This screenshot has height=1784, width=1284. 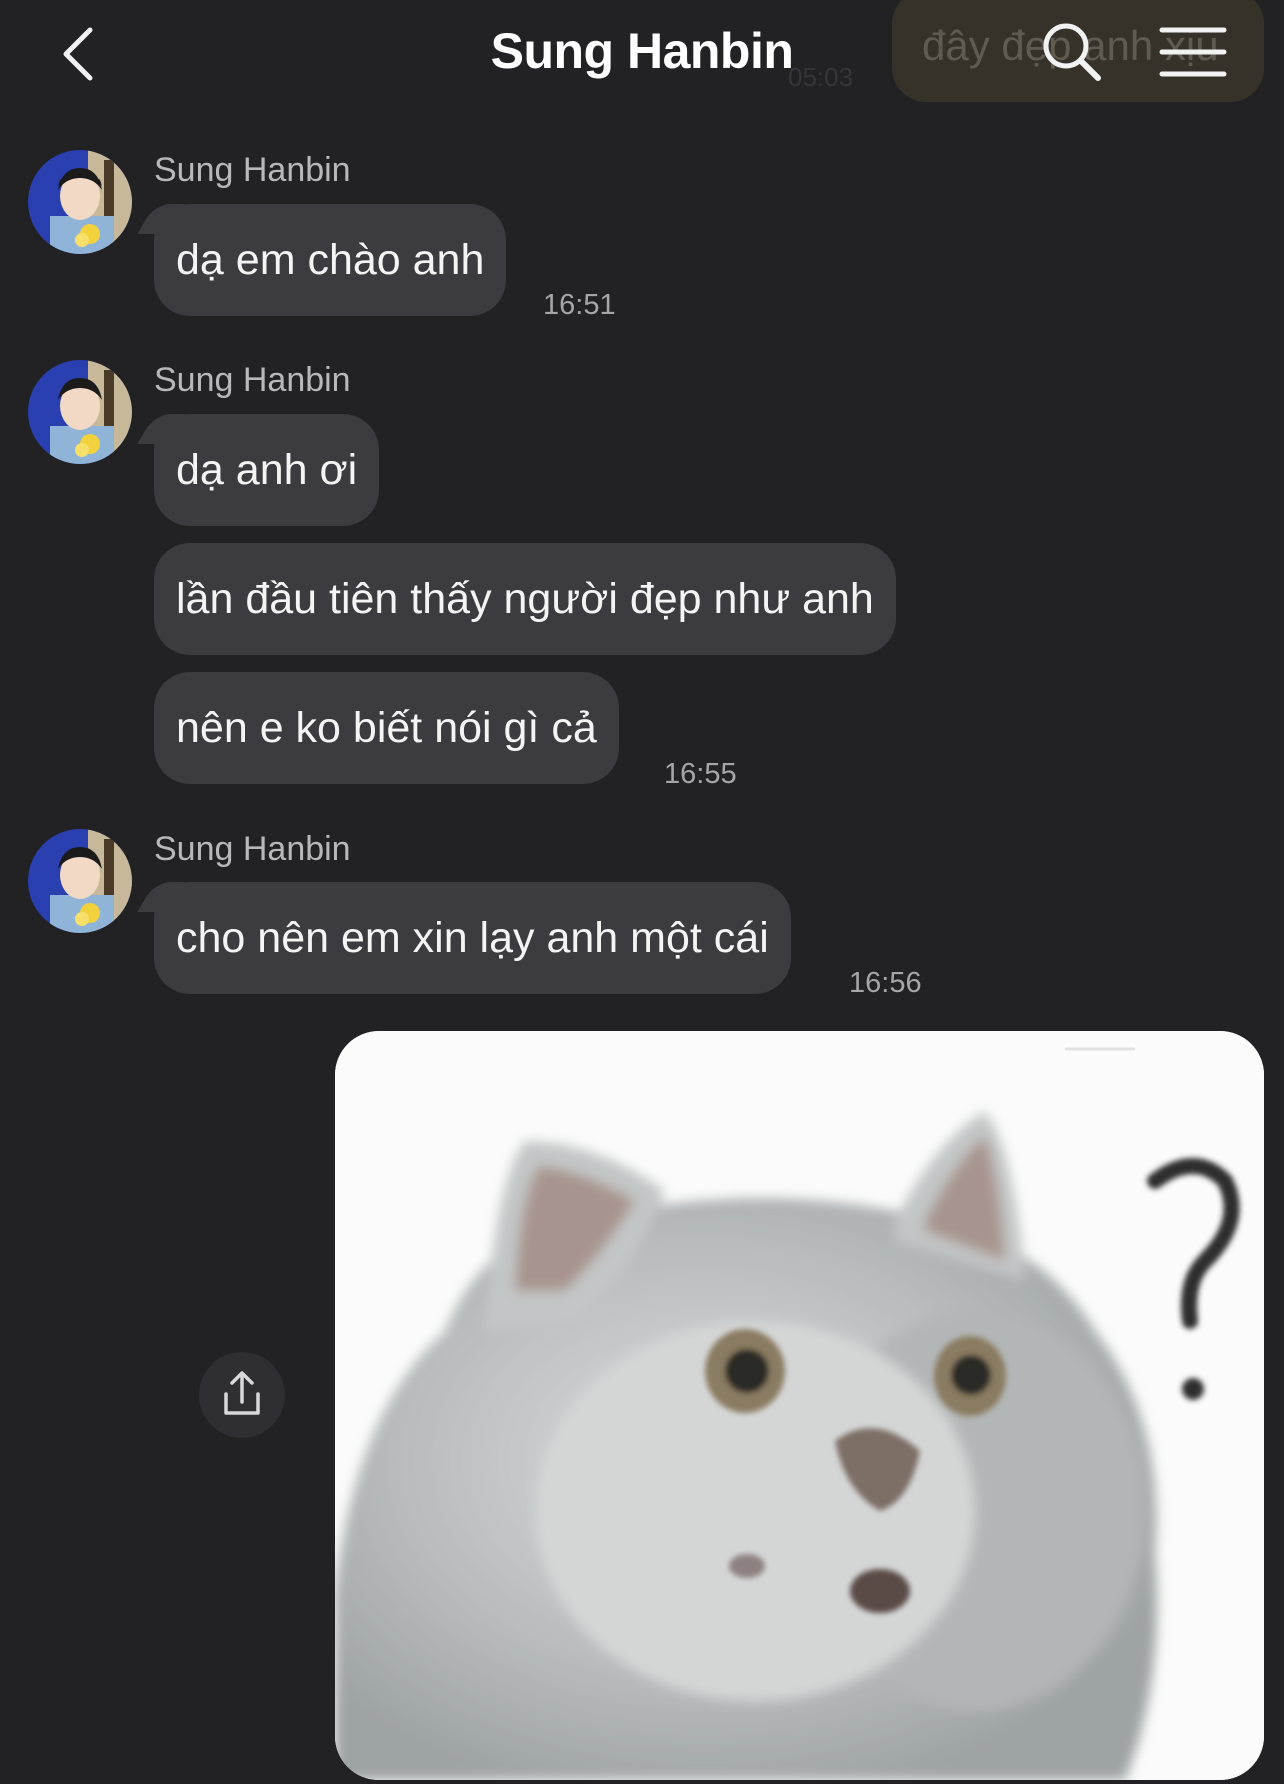 I want to click on search-icon, so click(x=1072, y=52).